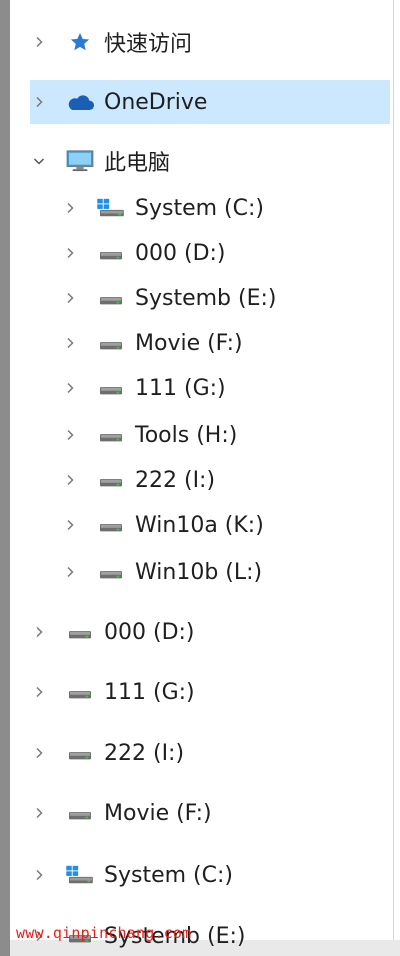  I want to click on pane-border, so click(393, 478).